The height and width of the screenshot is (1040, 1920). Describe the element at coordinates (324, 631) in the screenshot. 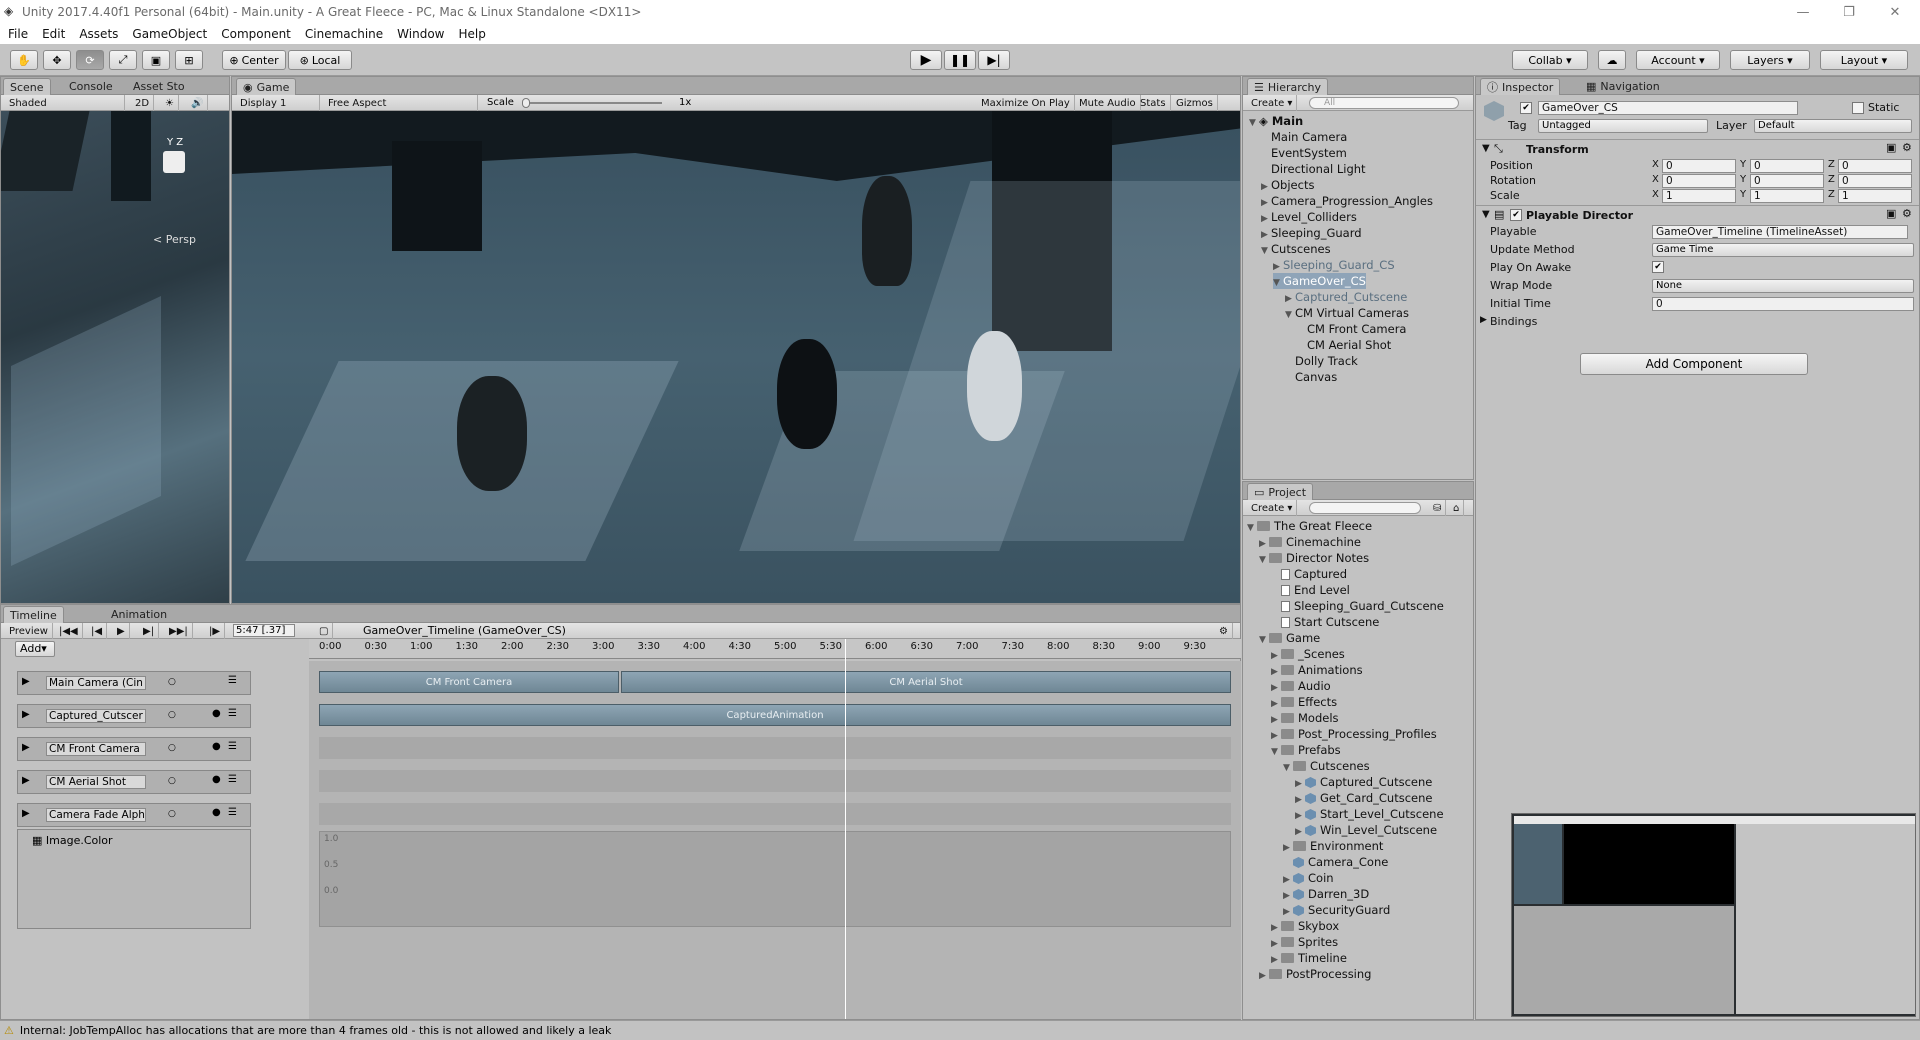

I see `asset-lock-icon: ▢` at that location.